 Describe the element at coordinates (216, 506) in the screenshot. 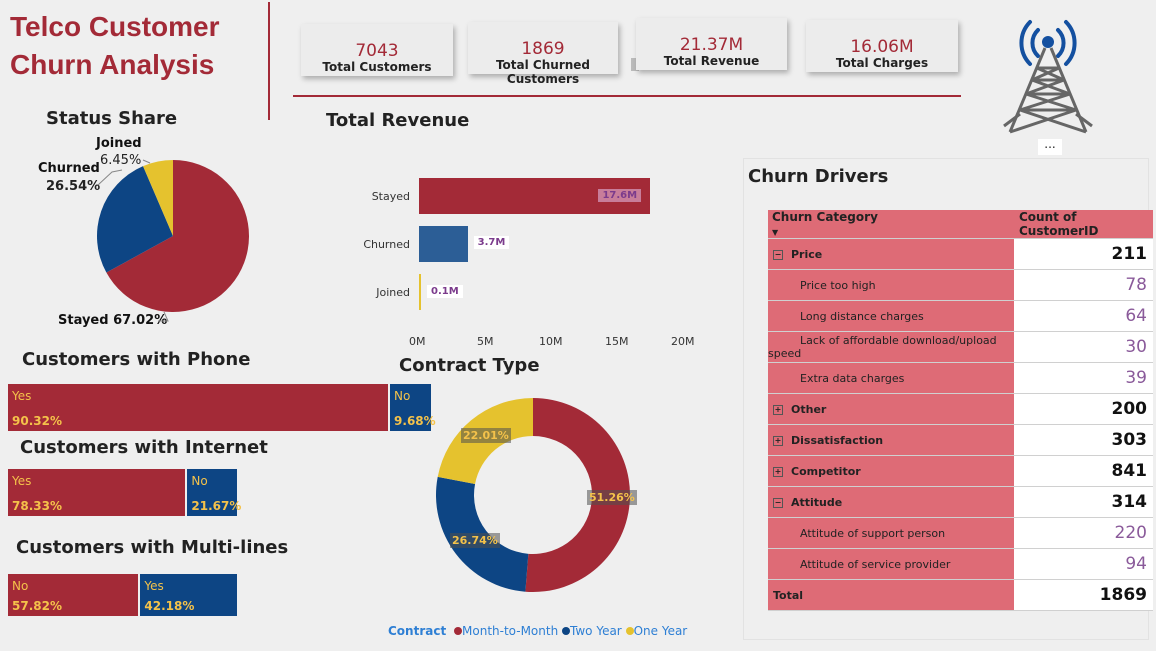

I see `segment-percent: 21.67%` at that location.